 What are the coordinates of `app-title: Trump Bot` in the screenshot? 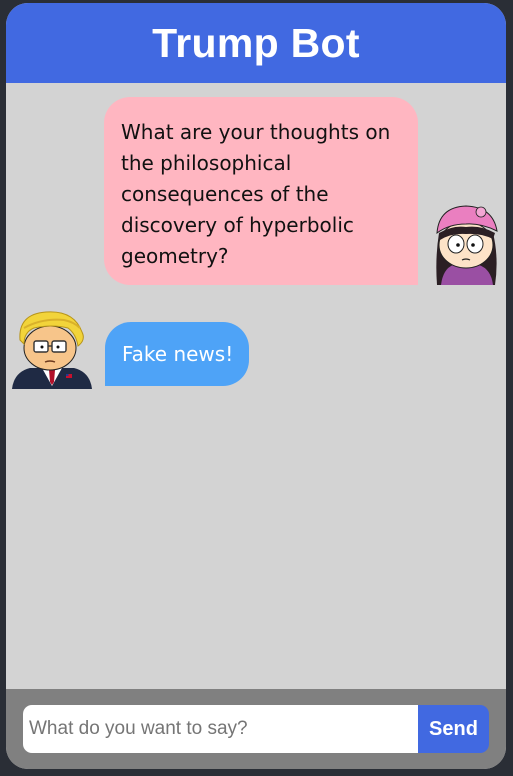 It's located at (256, 42).